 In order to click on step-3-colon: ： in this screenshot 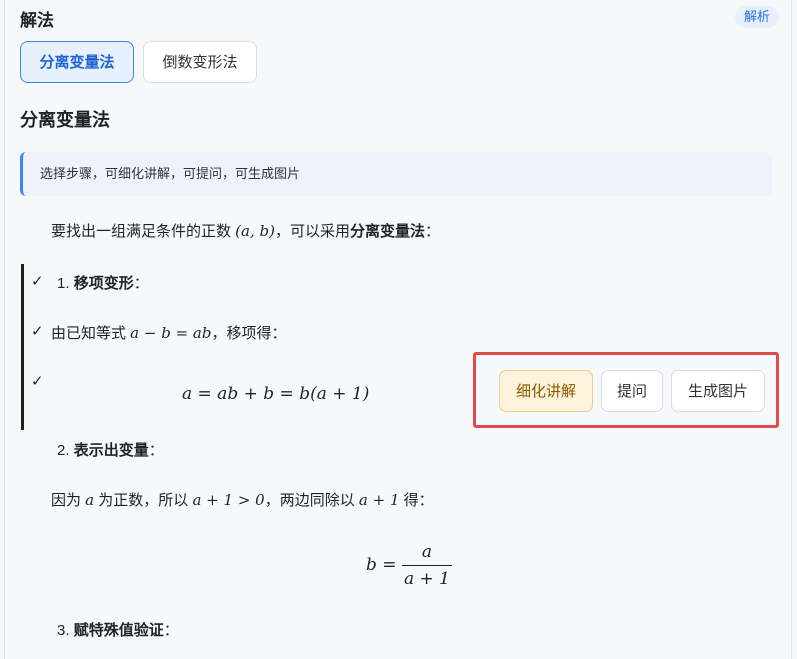, I will do `click(171, 630)`.